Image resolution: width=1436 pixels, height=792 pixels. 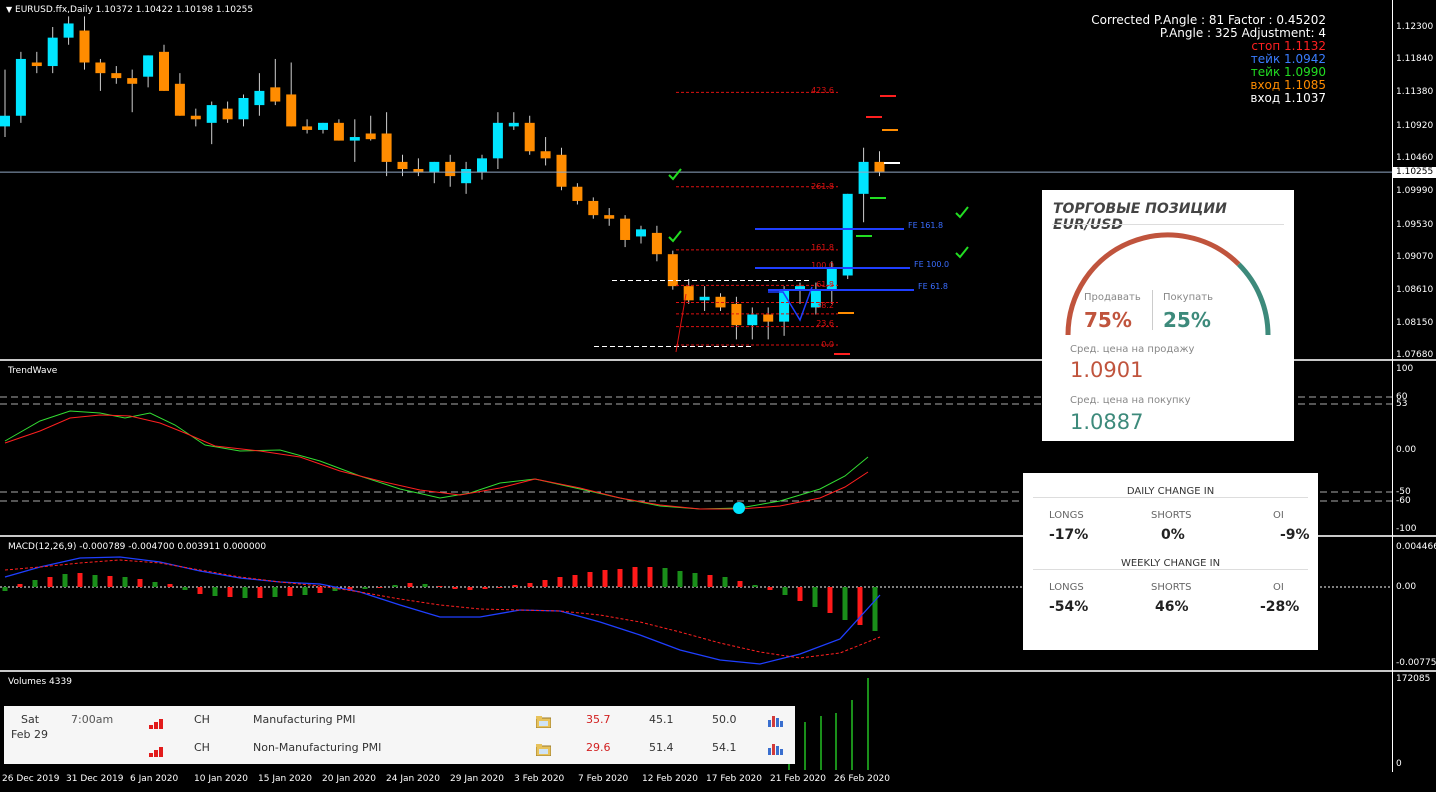 What do you see at coordinates (1415, 257) in the screenshot?
I see `price-tick-label: 1.09070` at bounding box center [1415, 257].